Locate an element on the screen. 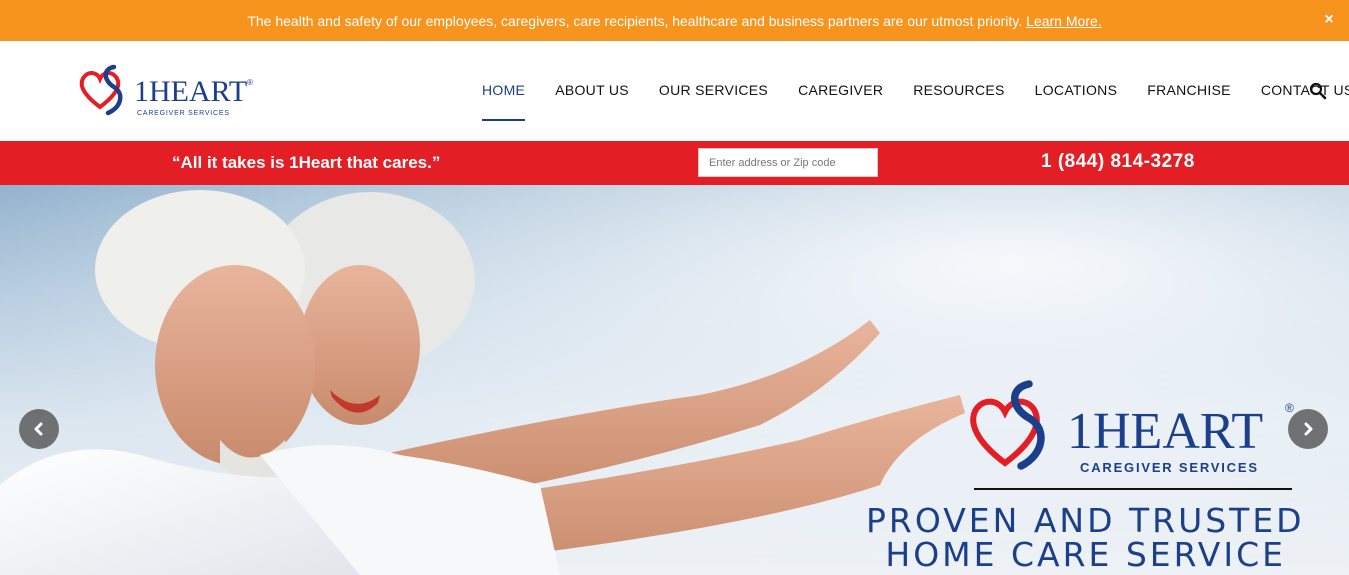 Image resolution: width=1349 pixels, height=575 pixels. site-logo: 1HEART ® CAREGIVER SERVICES is located at coordinates (168, 92).